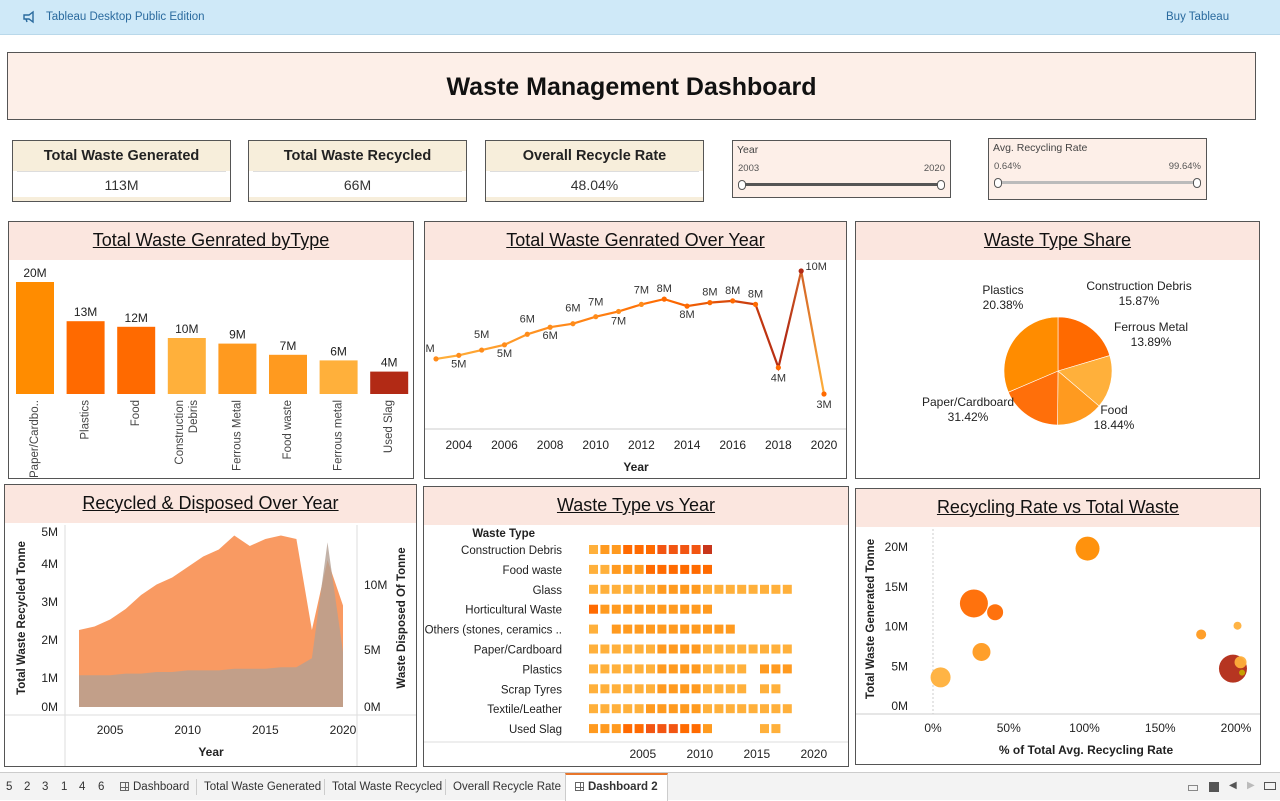  I want to click on presentation-mode-icon, so click(1270, 786).